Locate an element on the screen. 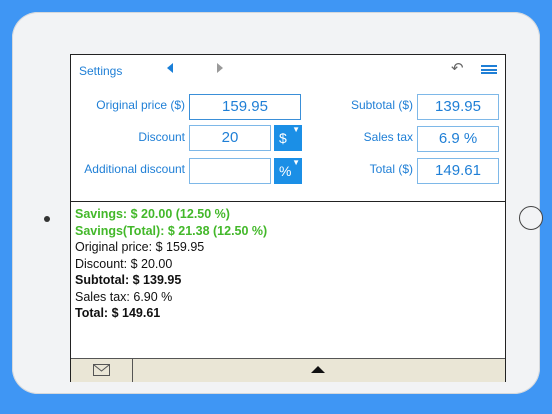  camera-dot is located at coordinates (47, 219).